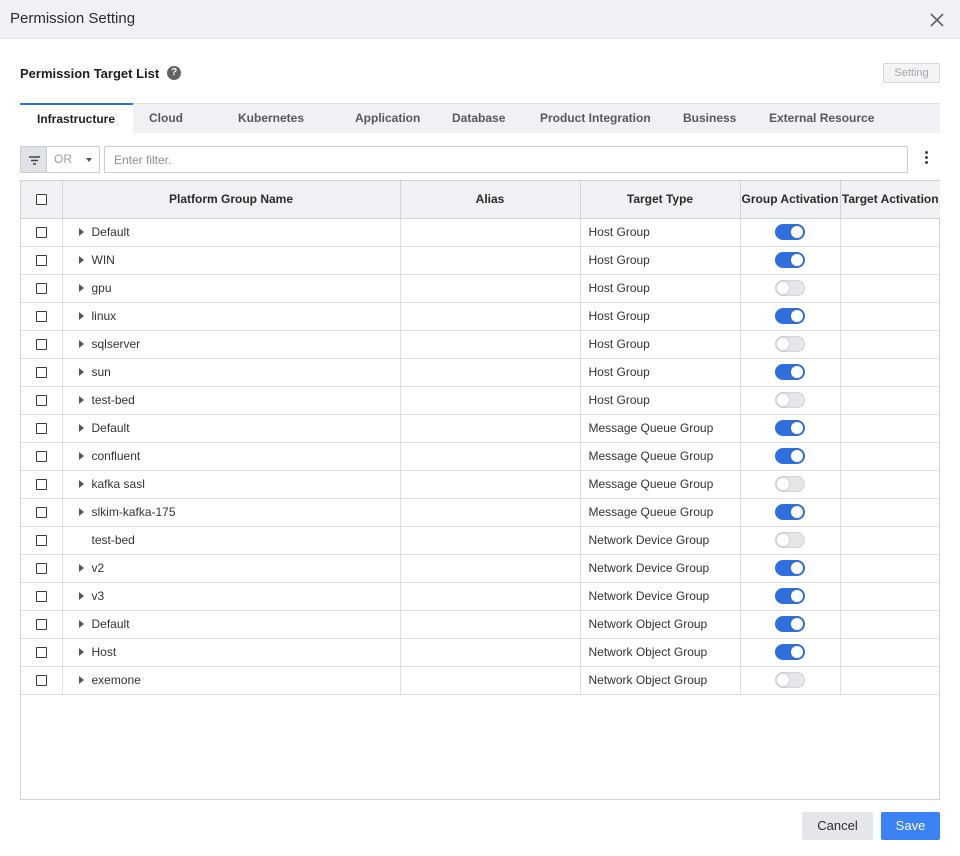 This screenshot has height=856, width=960. What do you see at coordinates (480, 512) in the screenshot?
I see `table-row: slkim-kafka-175 Message Queue Group` at bounding box center [480, 512].